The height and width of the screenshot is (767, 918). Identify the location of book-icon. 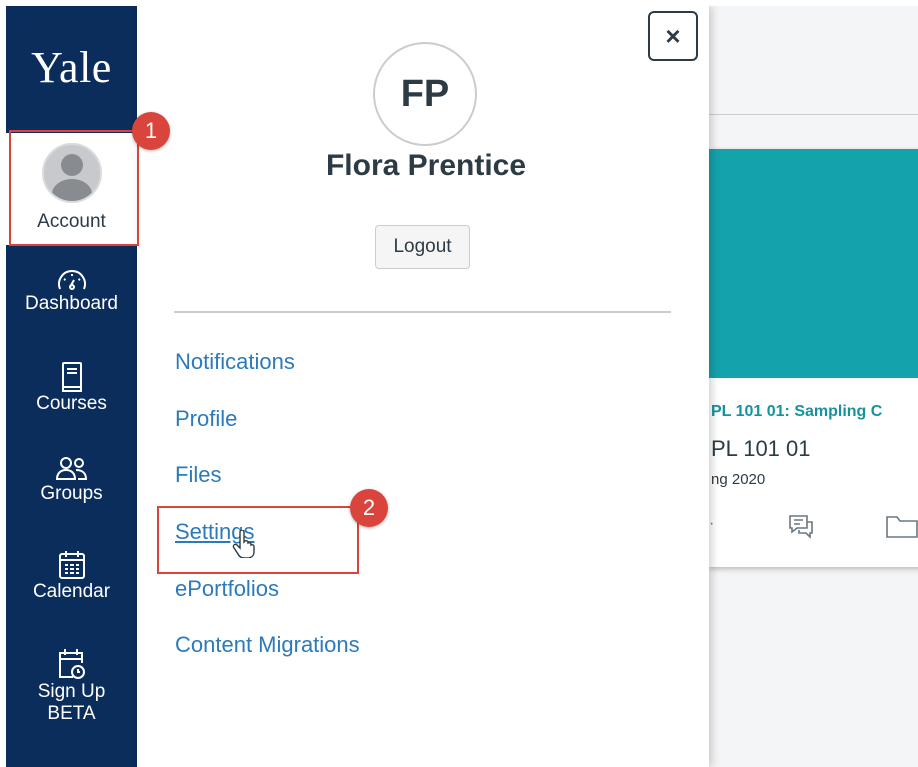
(71, 377).